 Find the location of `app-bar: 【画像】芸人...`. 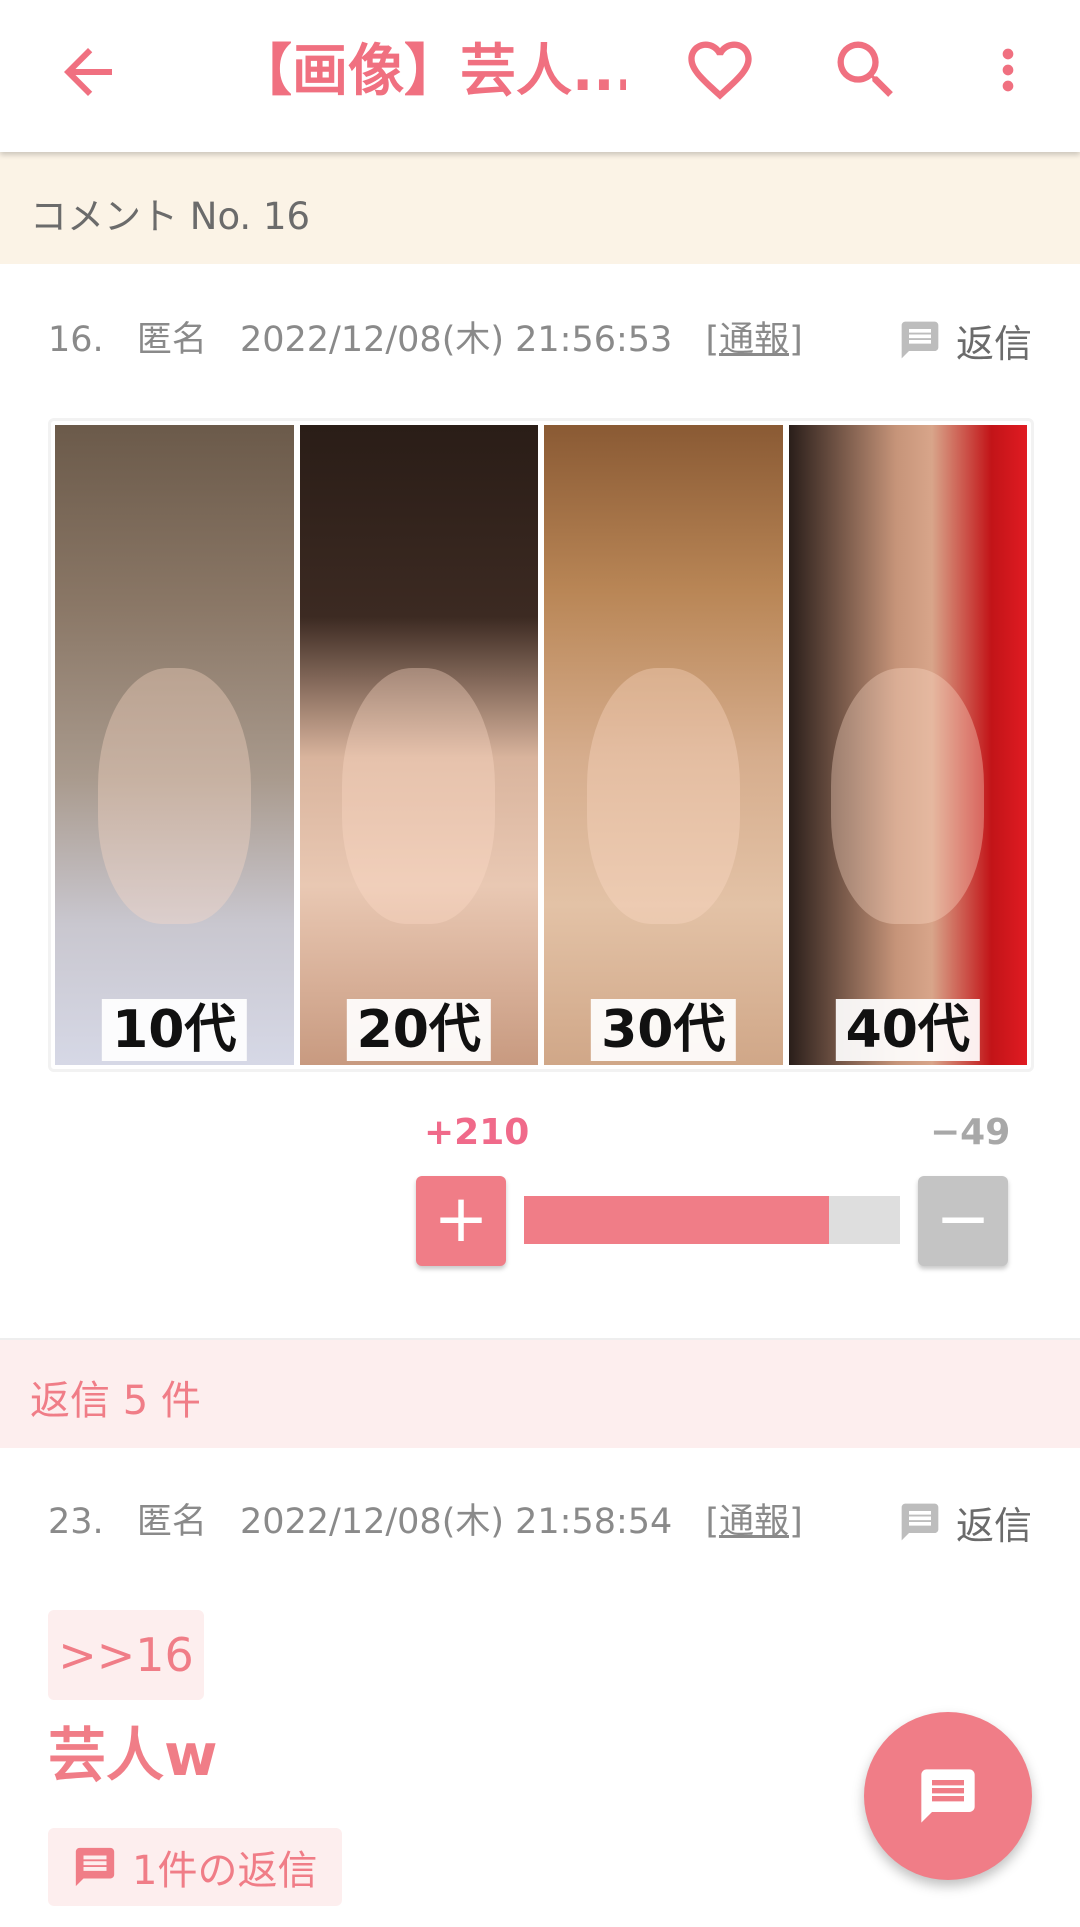

app-bar: 【画像】芸人... is located at coordinates (540, 76).